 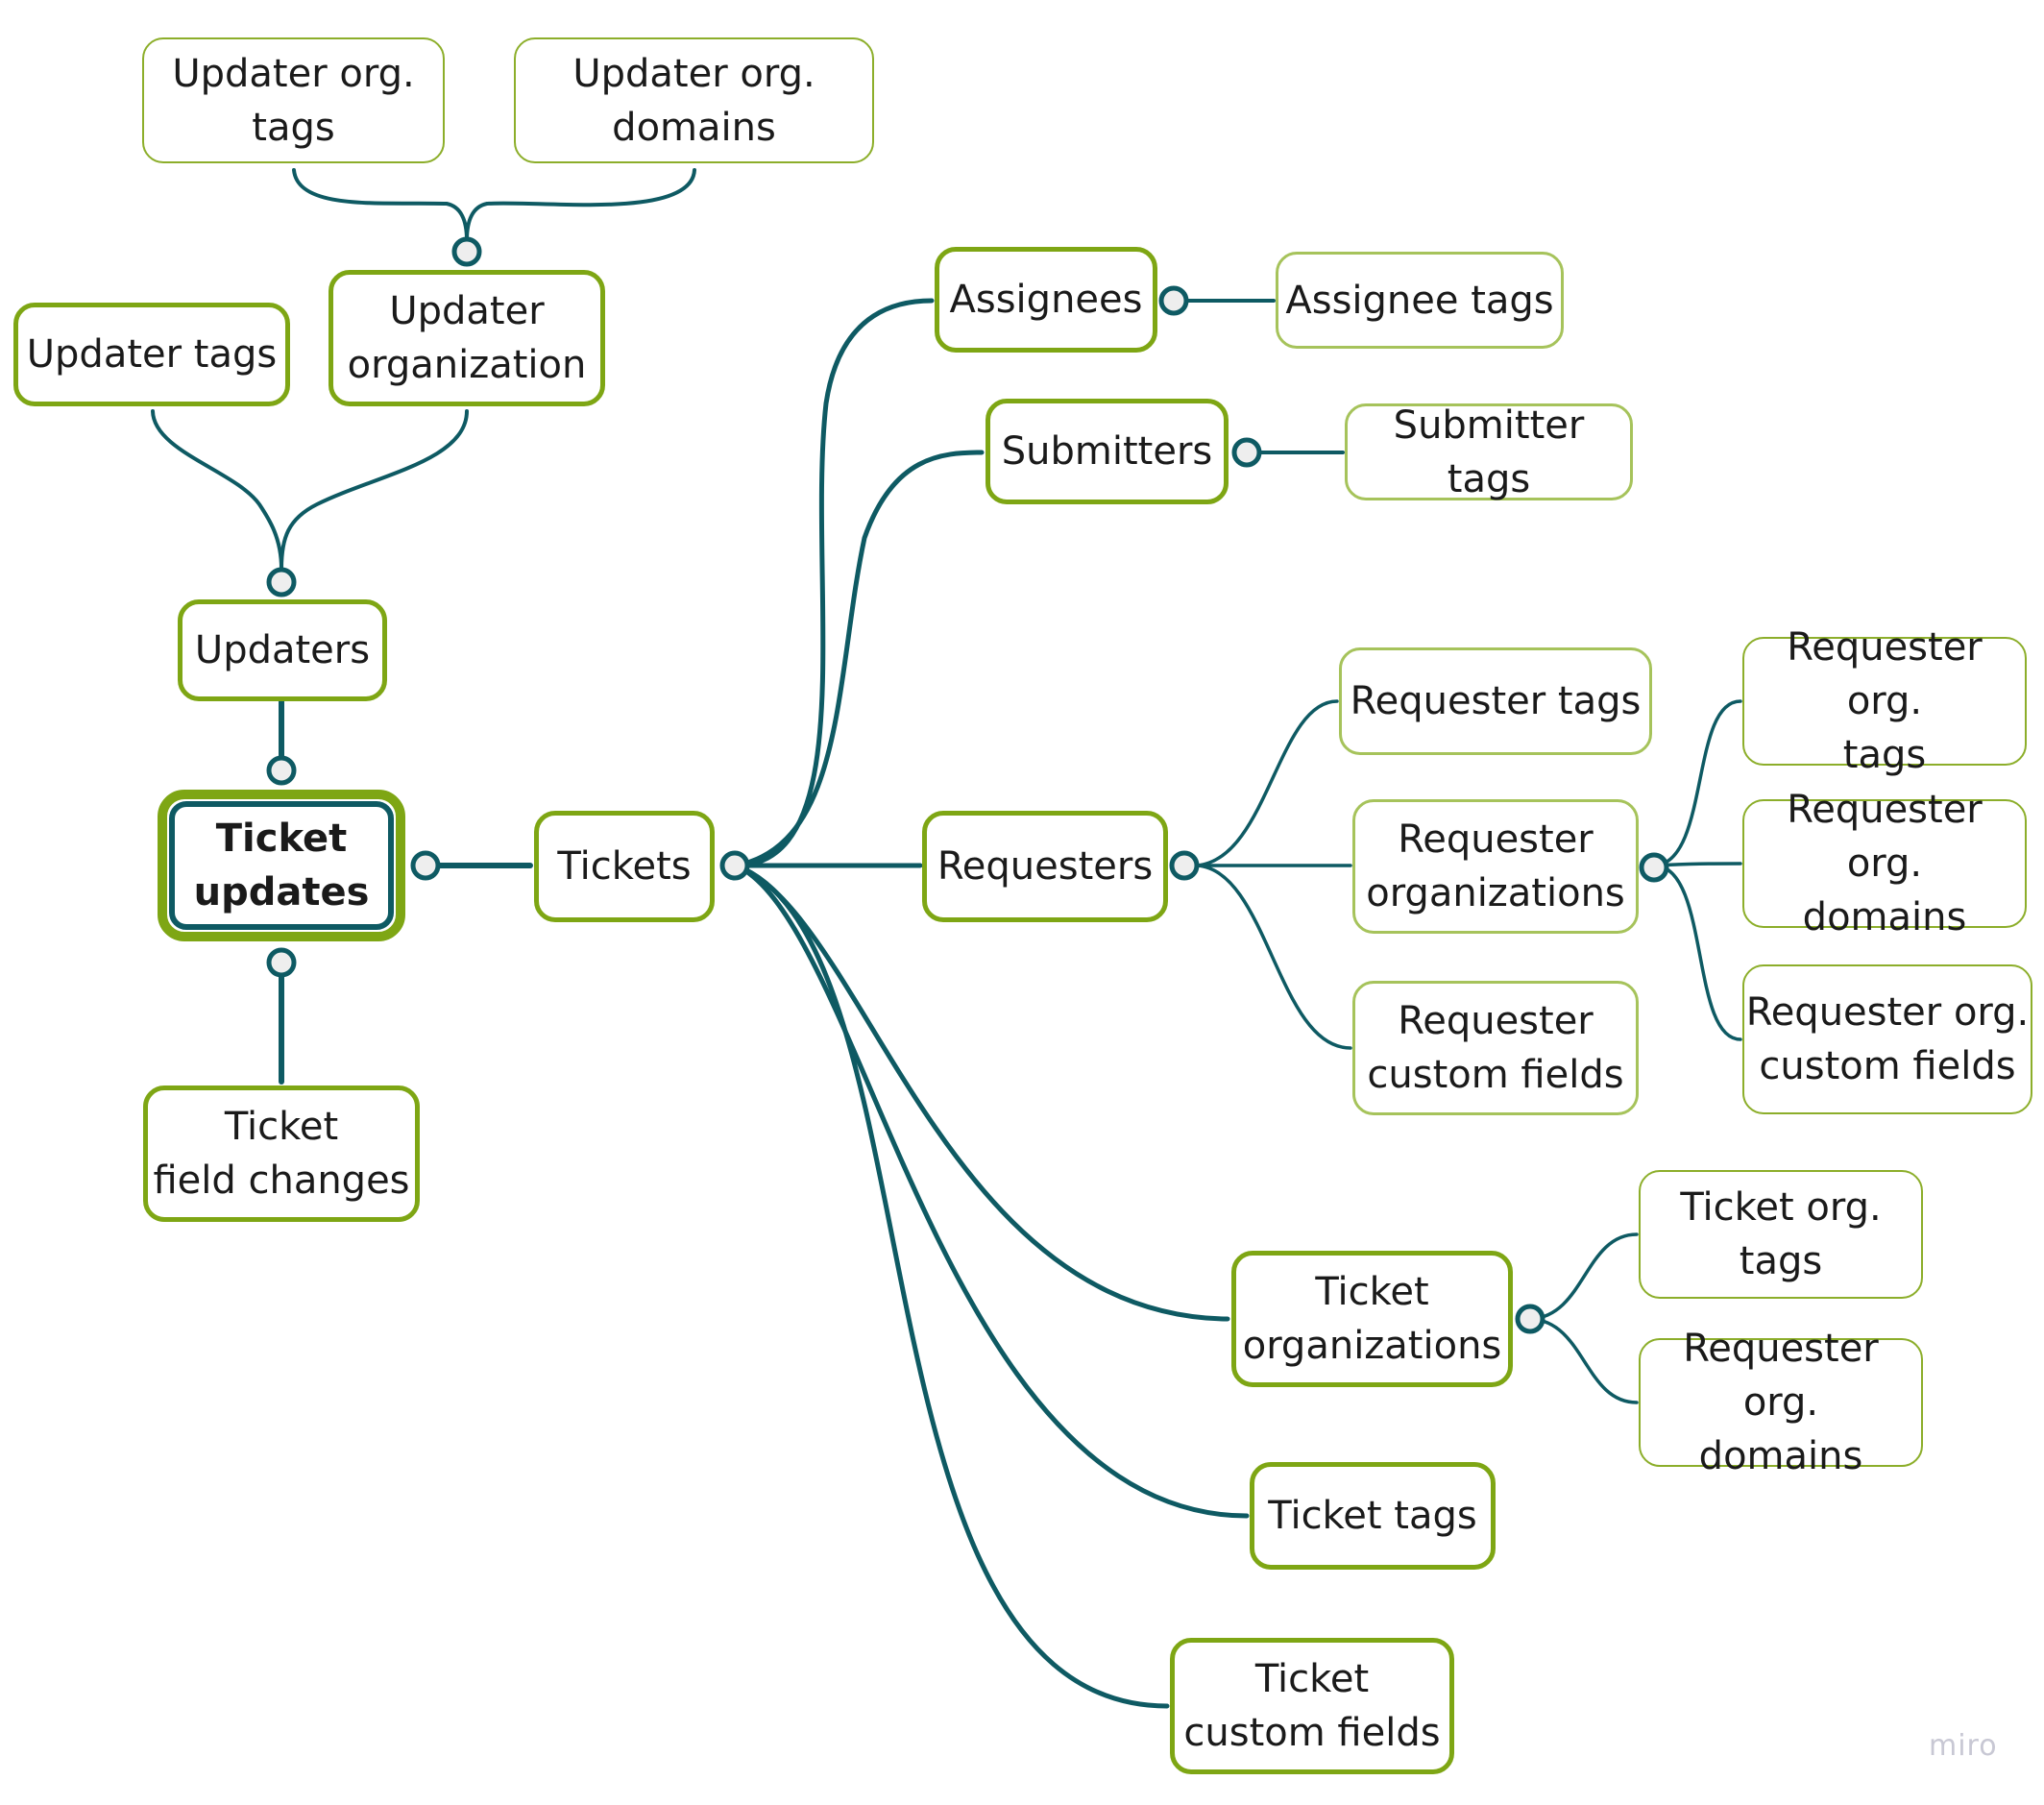 I want to click on node-label: Tickets, so click(x=624, y=866).